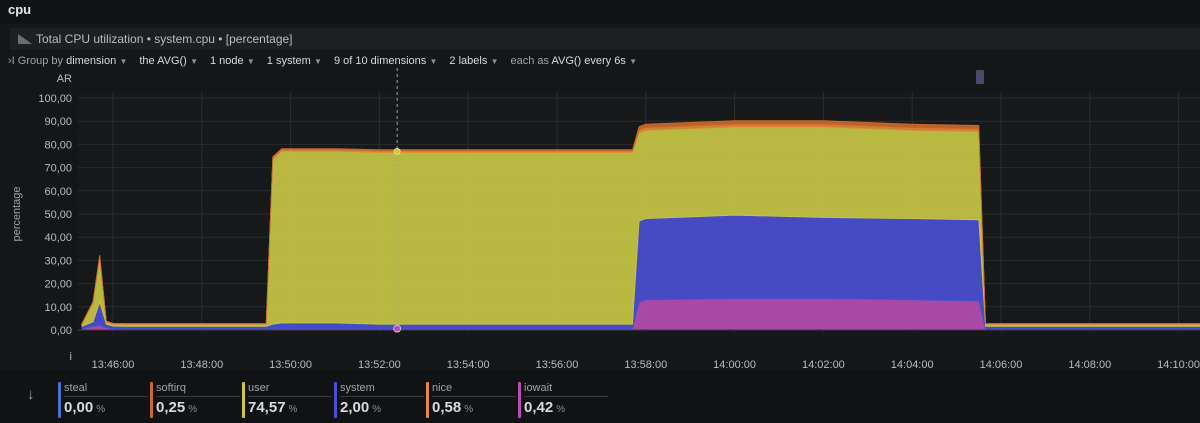  Describe the element at coordinates (201, 364) in the screenshot. I see `x-tick-label: 13:48:00` at that location.